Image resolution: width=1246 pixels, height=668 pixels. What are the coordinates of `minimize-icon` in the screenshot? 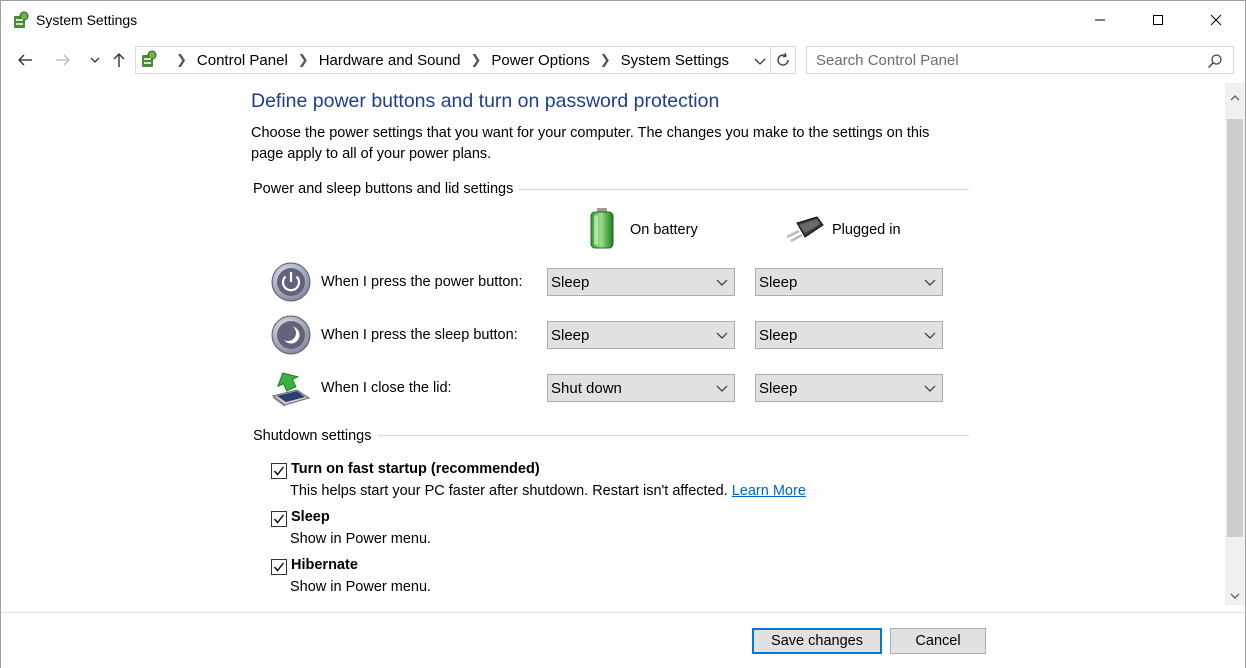 It's located at (1100, 20).